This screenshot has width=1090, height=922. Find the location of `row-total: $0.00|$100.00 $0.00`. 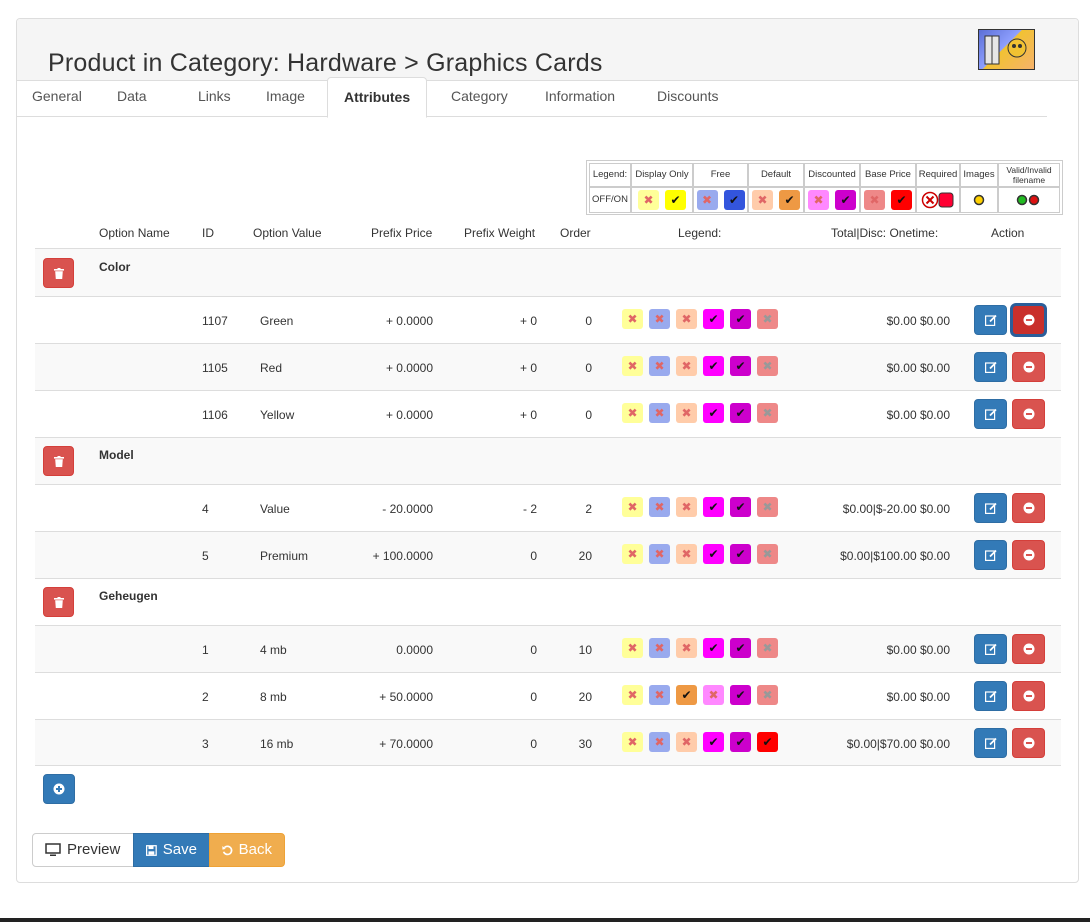

row-total: $0.00|$100.00 $0.00 is located at coordinates (895, 556).